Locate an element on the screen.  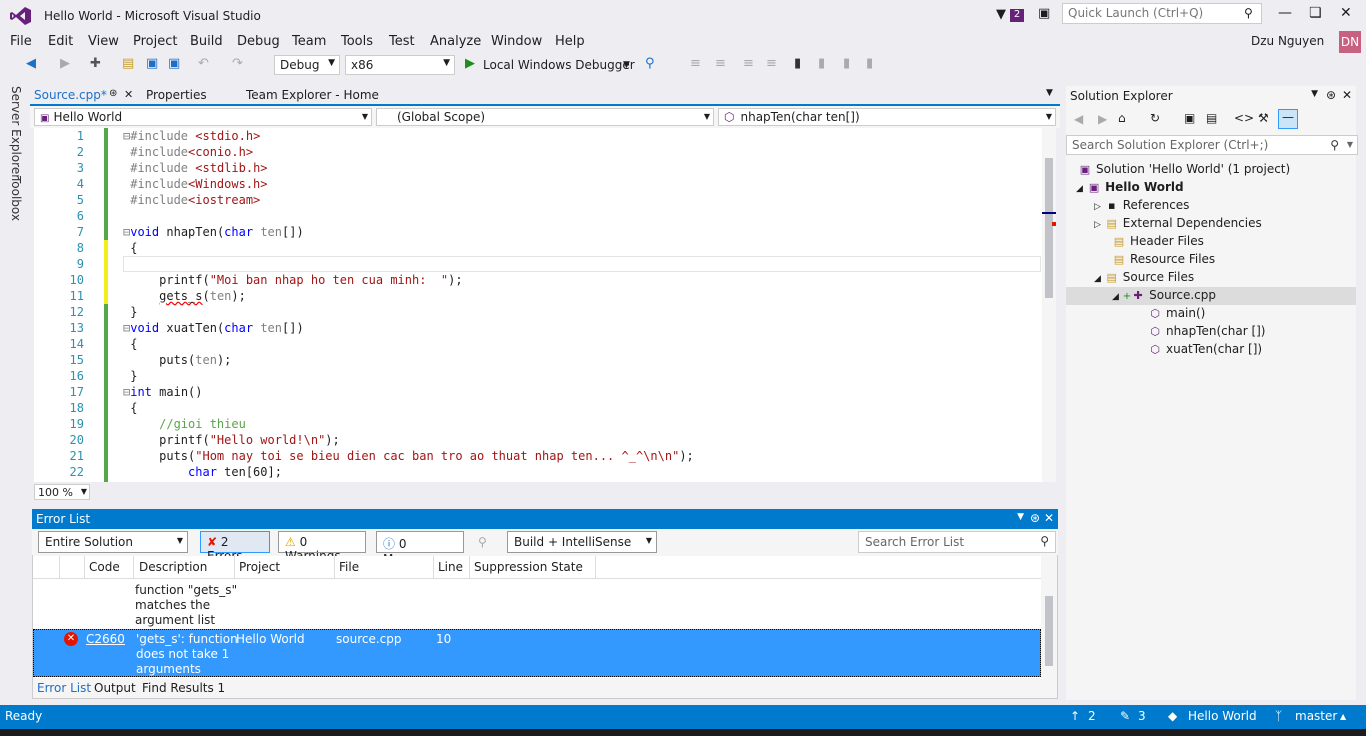
tree-main: ⬡ main() is located at coordinates (1176, 313).